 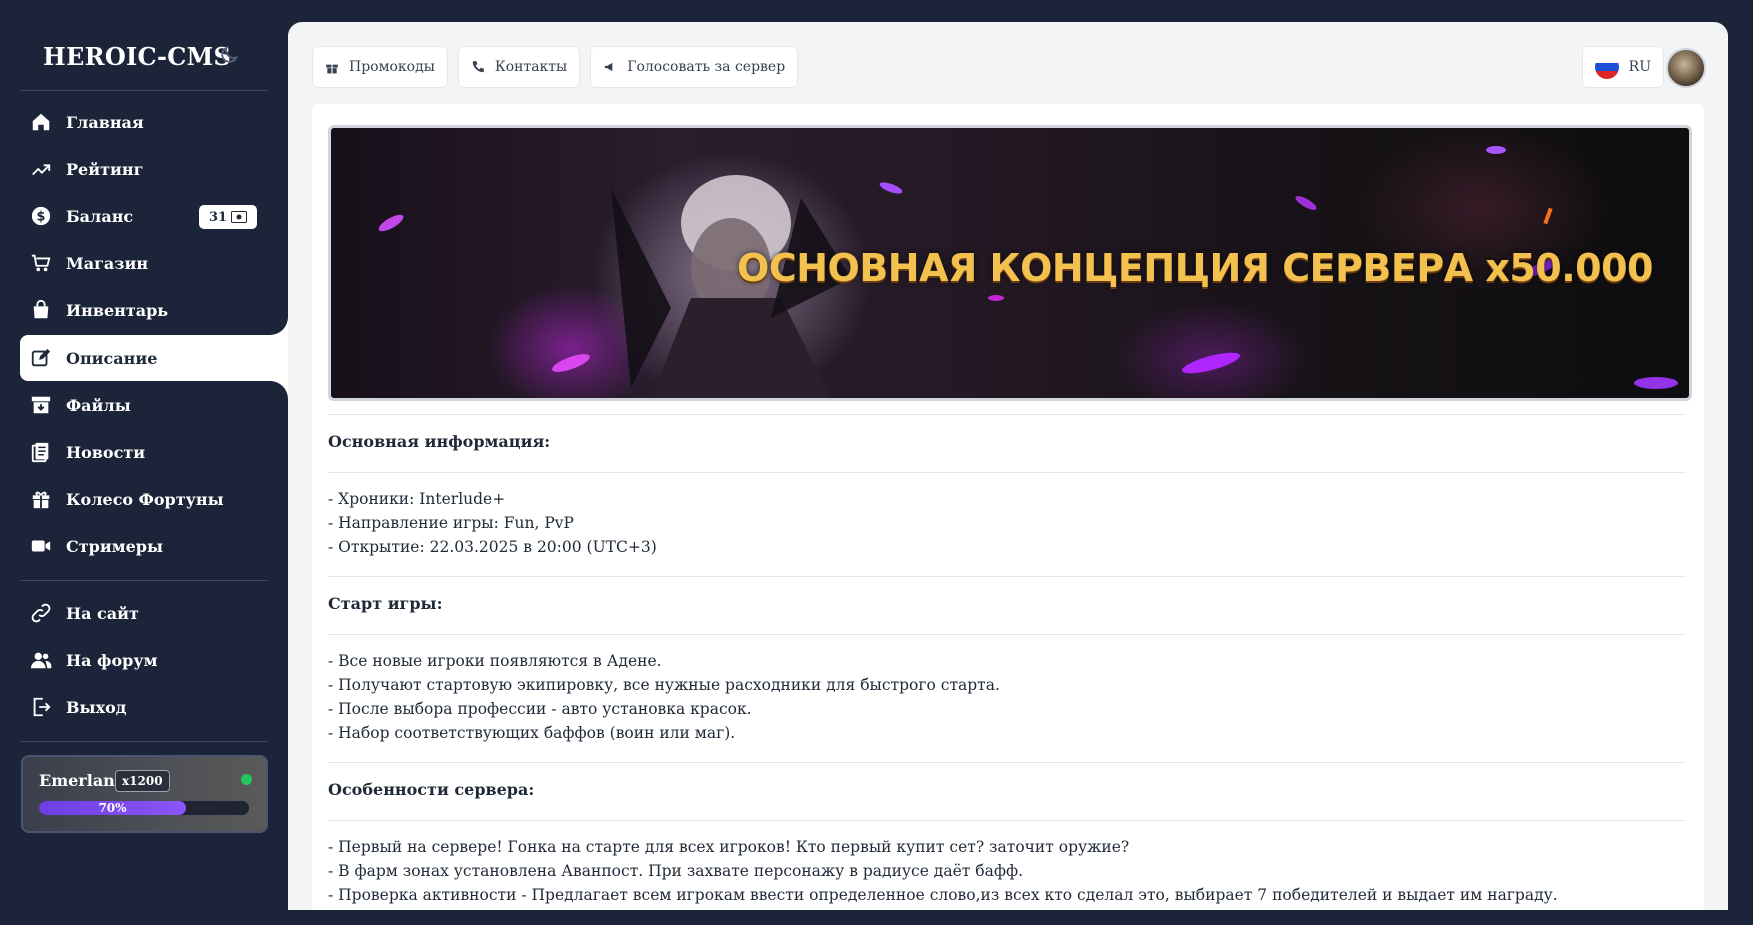 I want to click on nav-item-logout: Выход, so click(x=153, y=707).